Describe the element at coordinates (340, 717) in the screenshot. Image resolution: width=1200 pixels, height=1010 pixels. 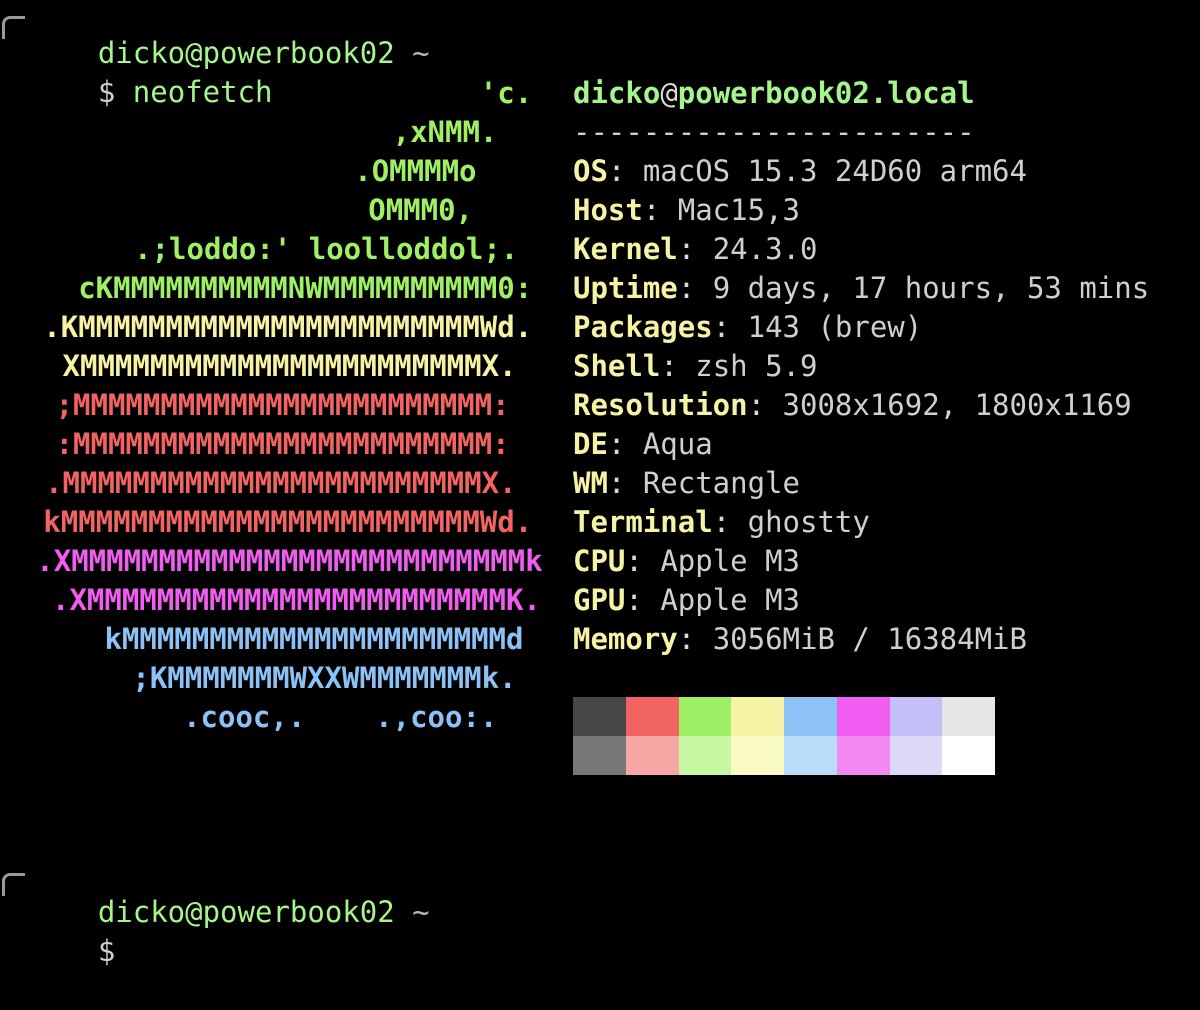
I see `ascii-art-line: .cooc,. .,coo:.` at that location.